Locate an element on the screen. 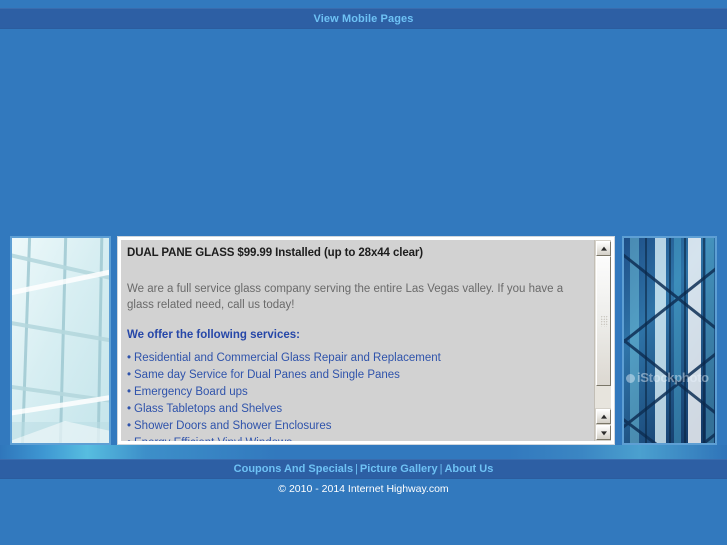 This screenshot has height=545, width=727. left-photo is located at coordinates (60, 340).